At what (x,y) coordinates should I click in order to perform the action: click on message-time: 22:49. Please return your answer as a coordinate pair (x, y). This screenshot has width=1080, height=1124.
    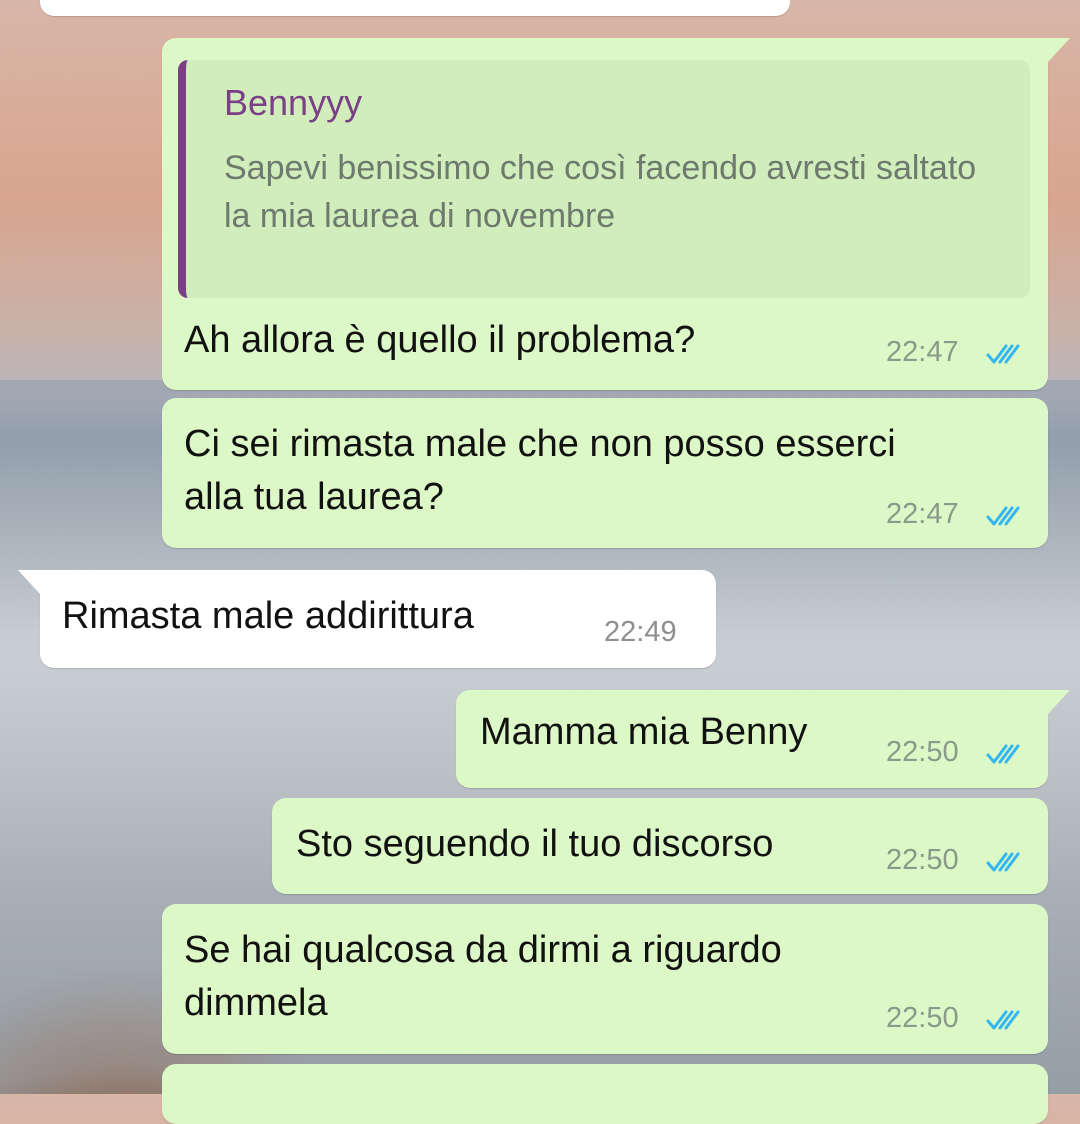
    Looking at the image, I should click on (640, 632).